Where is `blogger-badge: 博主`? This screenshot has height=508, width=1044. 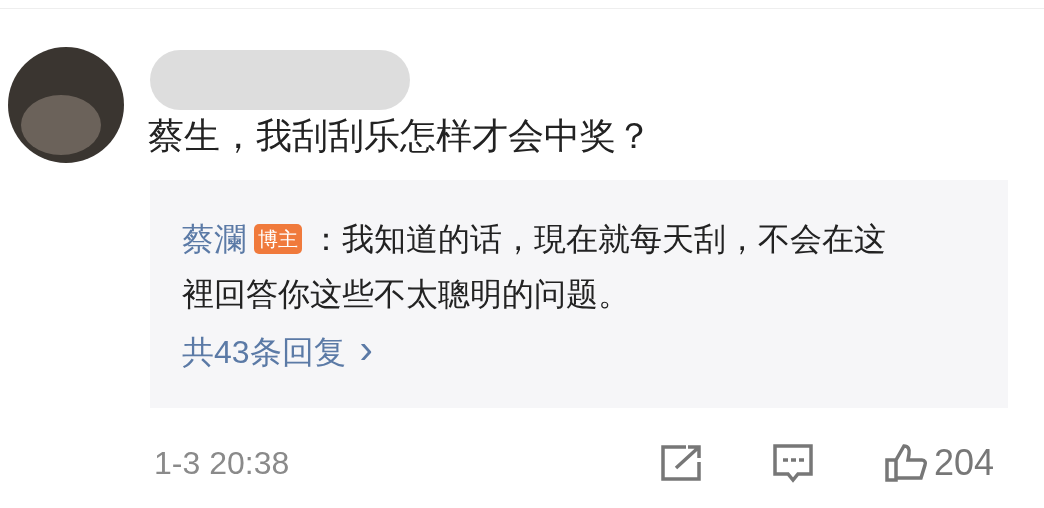
blogger-badge: 博主 is located at coordinates (278, 239).